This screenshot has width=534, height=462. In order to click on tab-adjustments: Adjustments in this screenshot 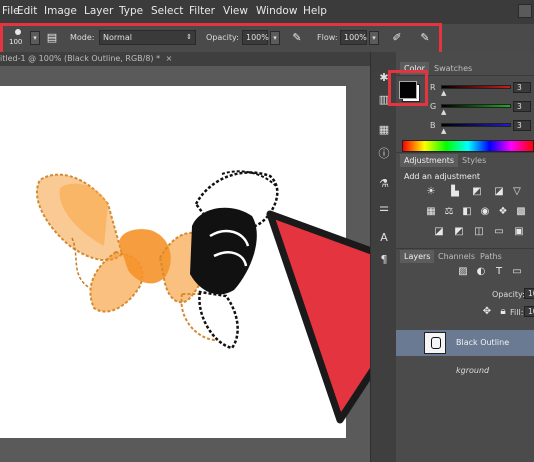, I will do `click(429, 160)`.